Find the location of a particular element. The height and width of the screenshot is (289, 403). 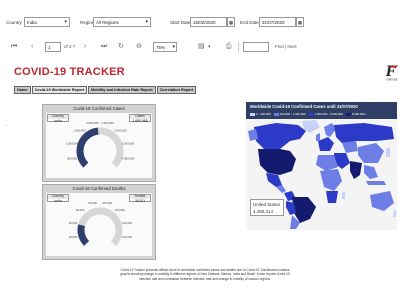

end-date-label: End Date is located at coordinates (249, 22).